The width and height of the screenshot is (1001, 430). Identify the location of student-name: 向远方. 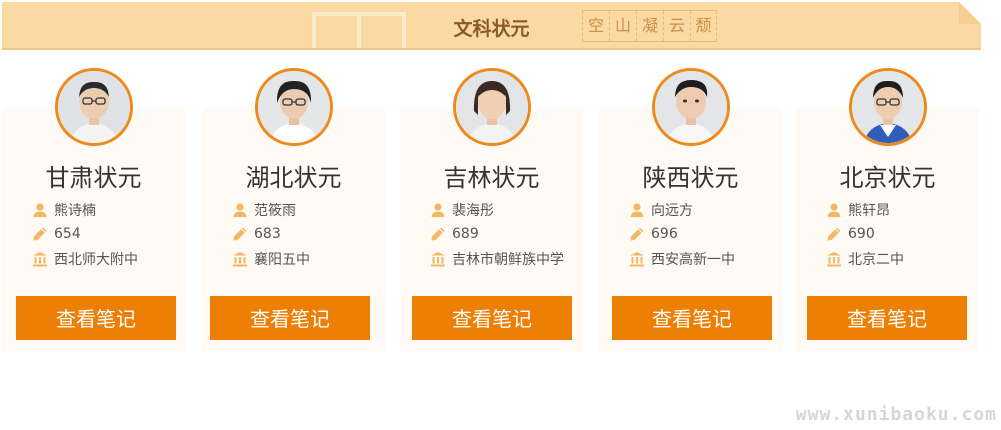
(672, 211).